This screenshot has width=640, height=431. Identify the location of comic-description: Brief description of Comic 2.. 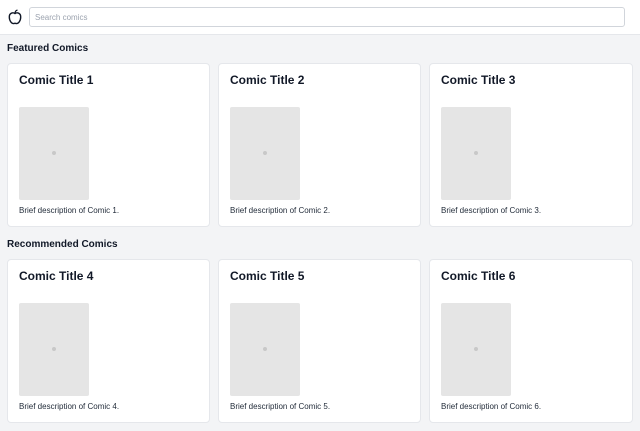
(280, 210).